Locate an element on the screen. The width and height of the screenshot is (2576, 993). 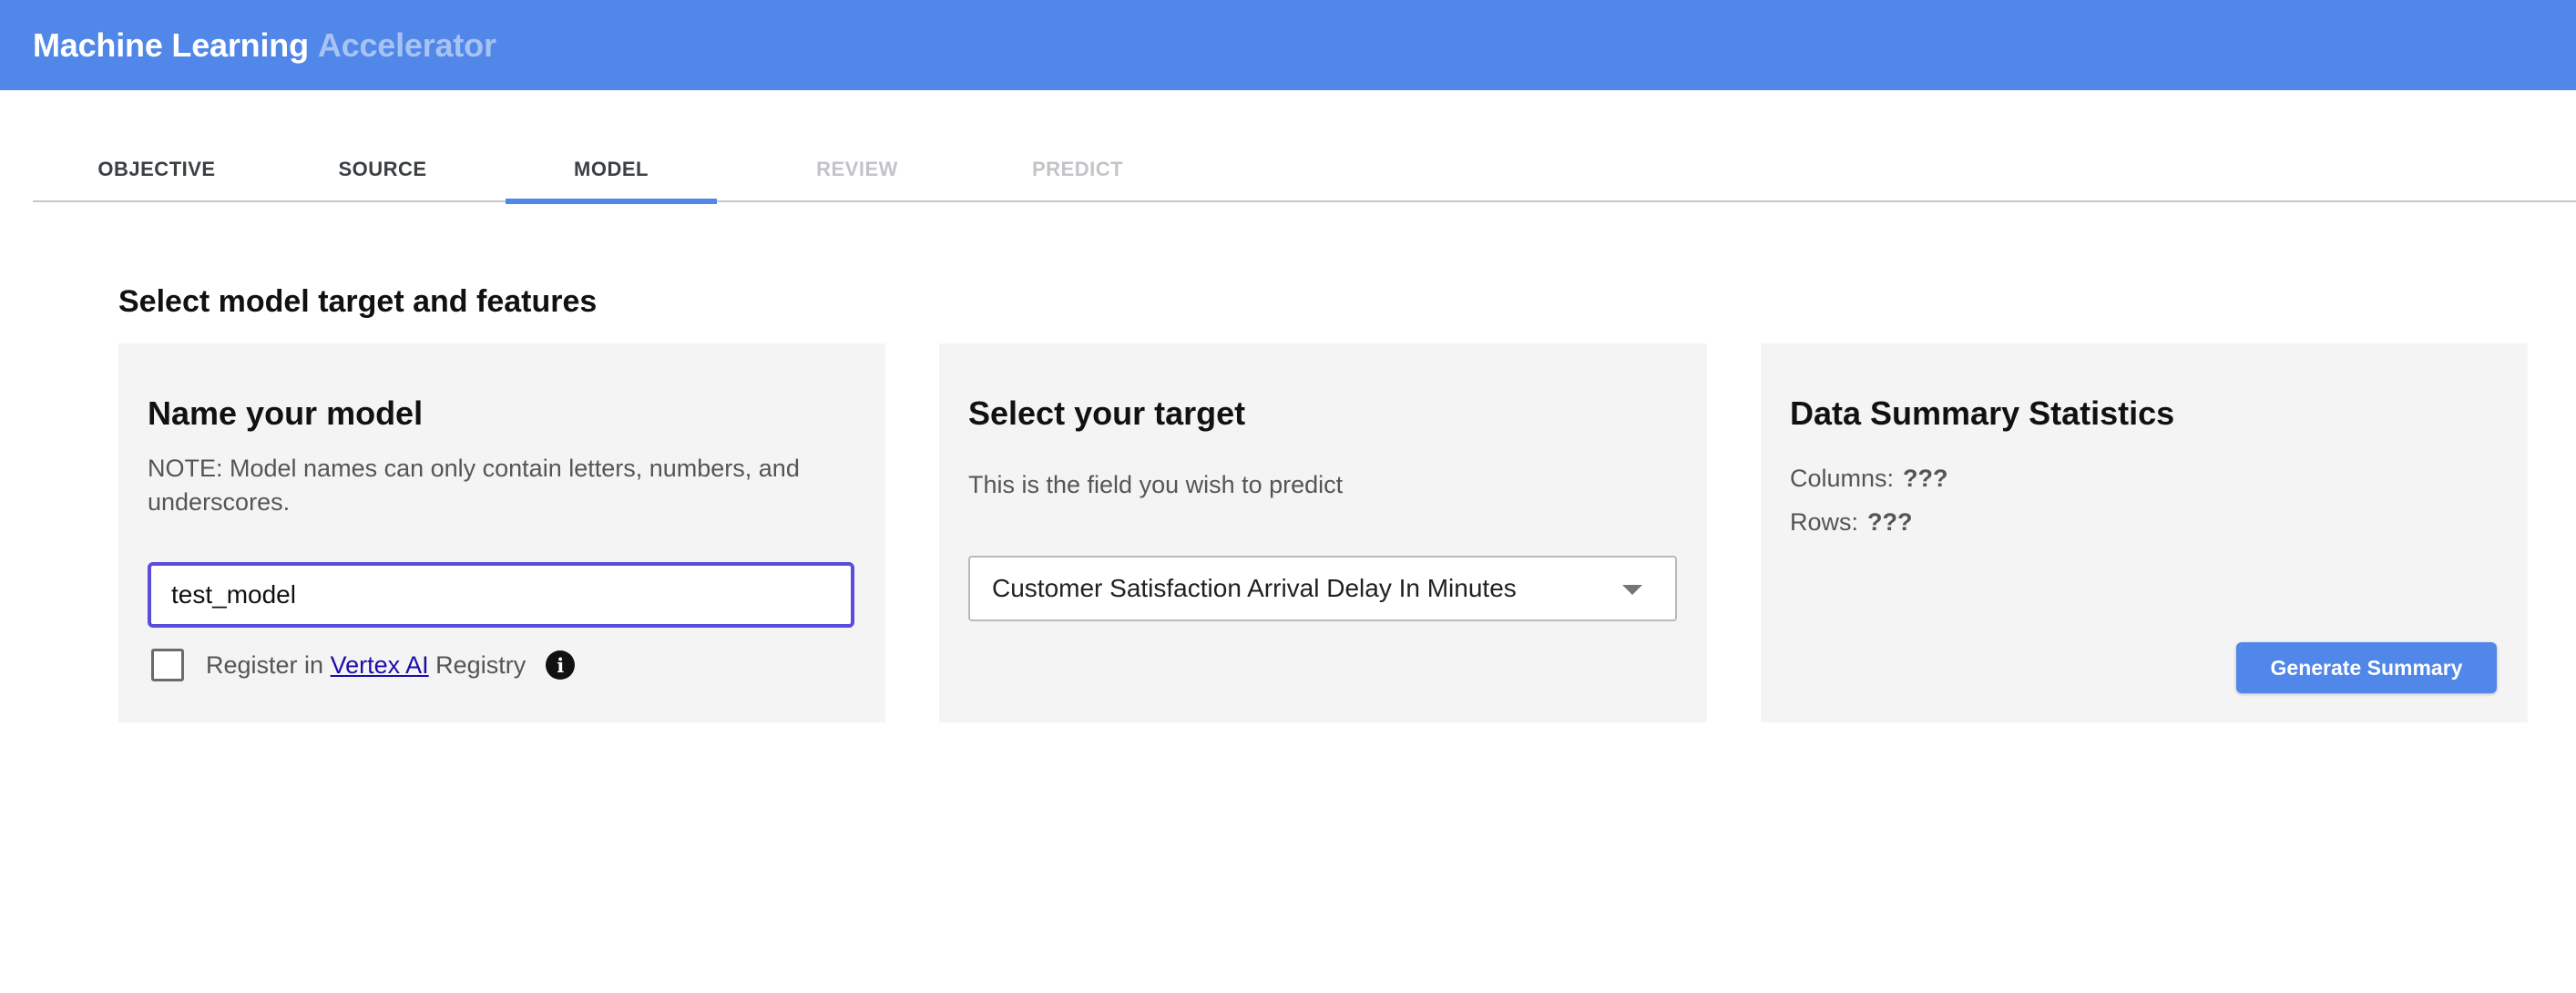
columns-value: ??? is located at coordinates (1925, 478).